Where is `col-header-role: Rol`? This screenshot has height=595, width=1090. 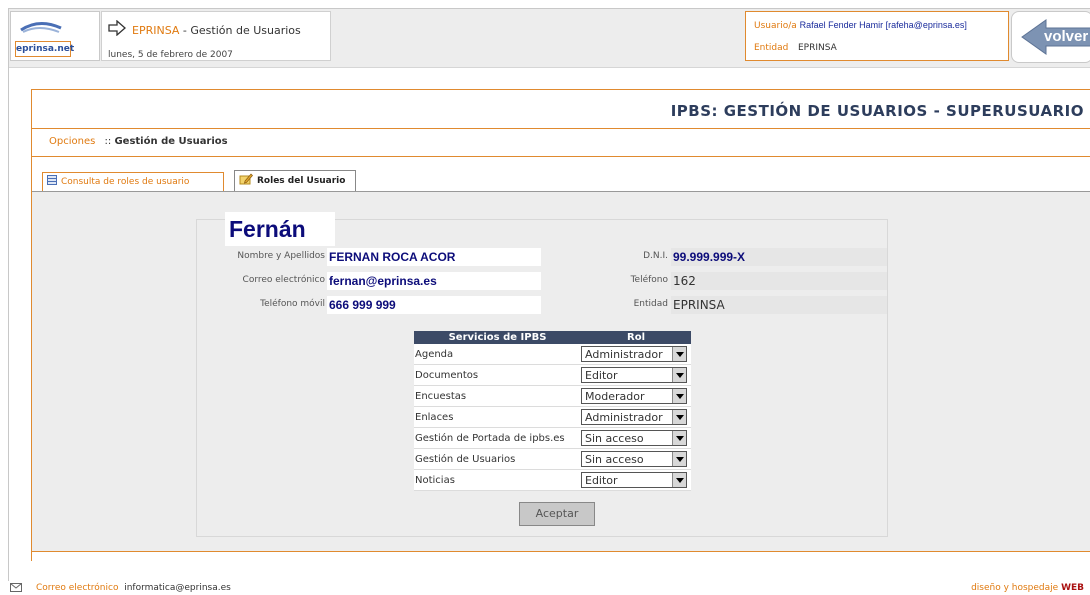
col-header-role: Rol is located at coordinates (636, 337).